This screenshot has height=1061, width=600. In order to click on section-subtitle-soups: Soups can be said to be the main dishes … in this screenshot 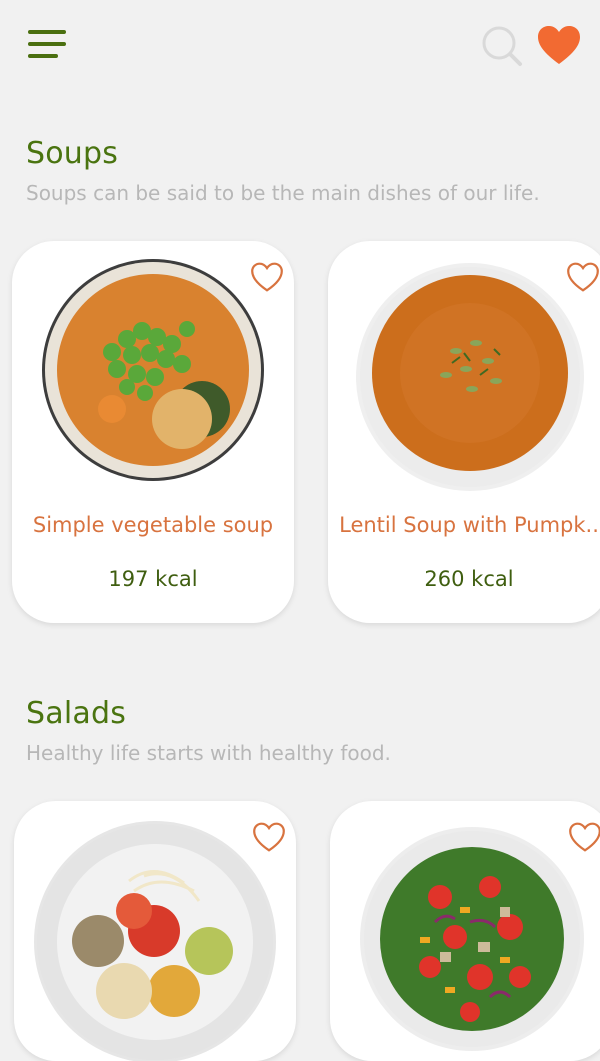, I will do `click(283, 193)`.